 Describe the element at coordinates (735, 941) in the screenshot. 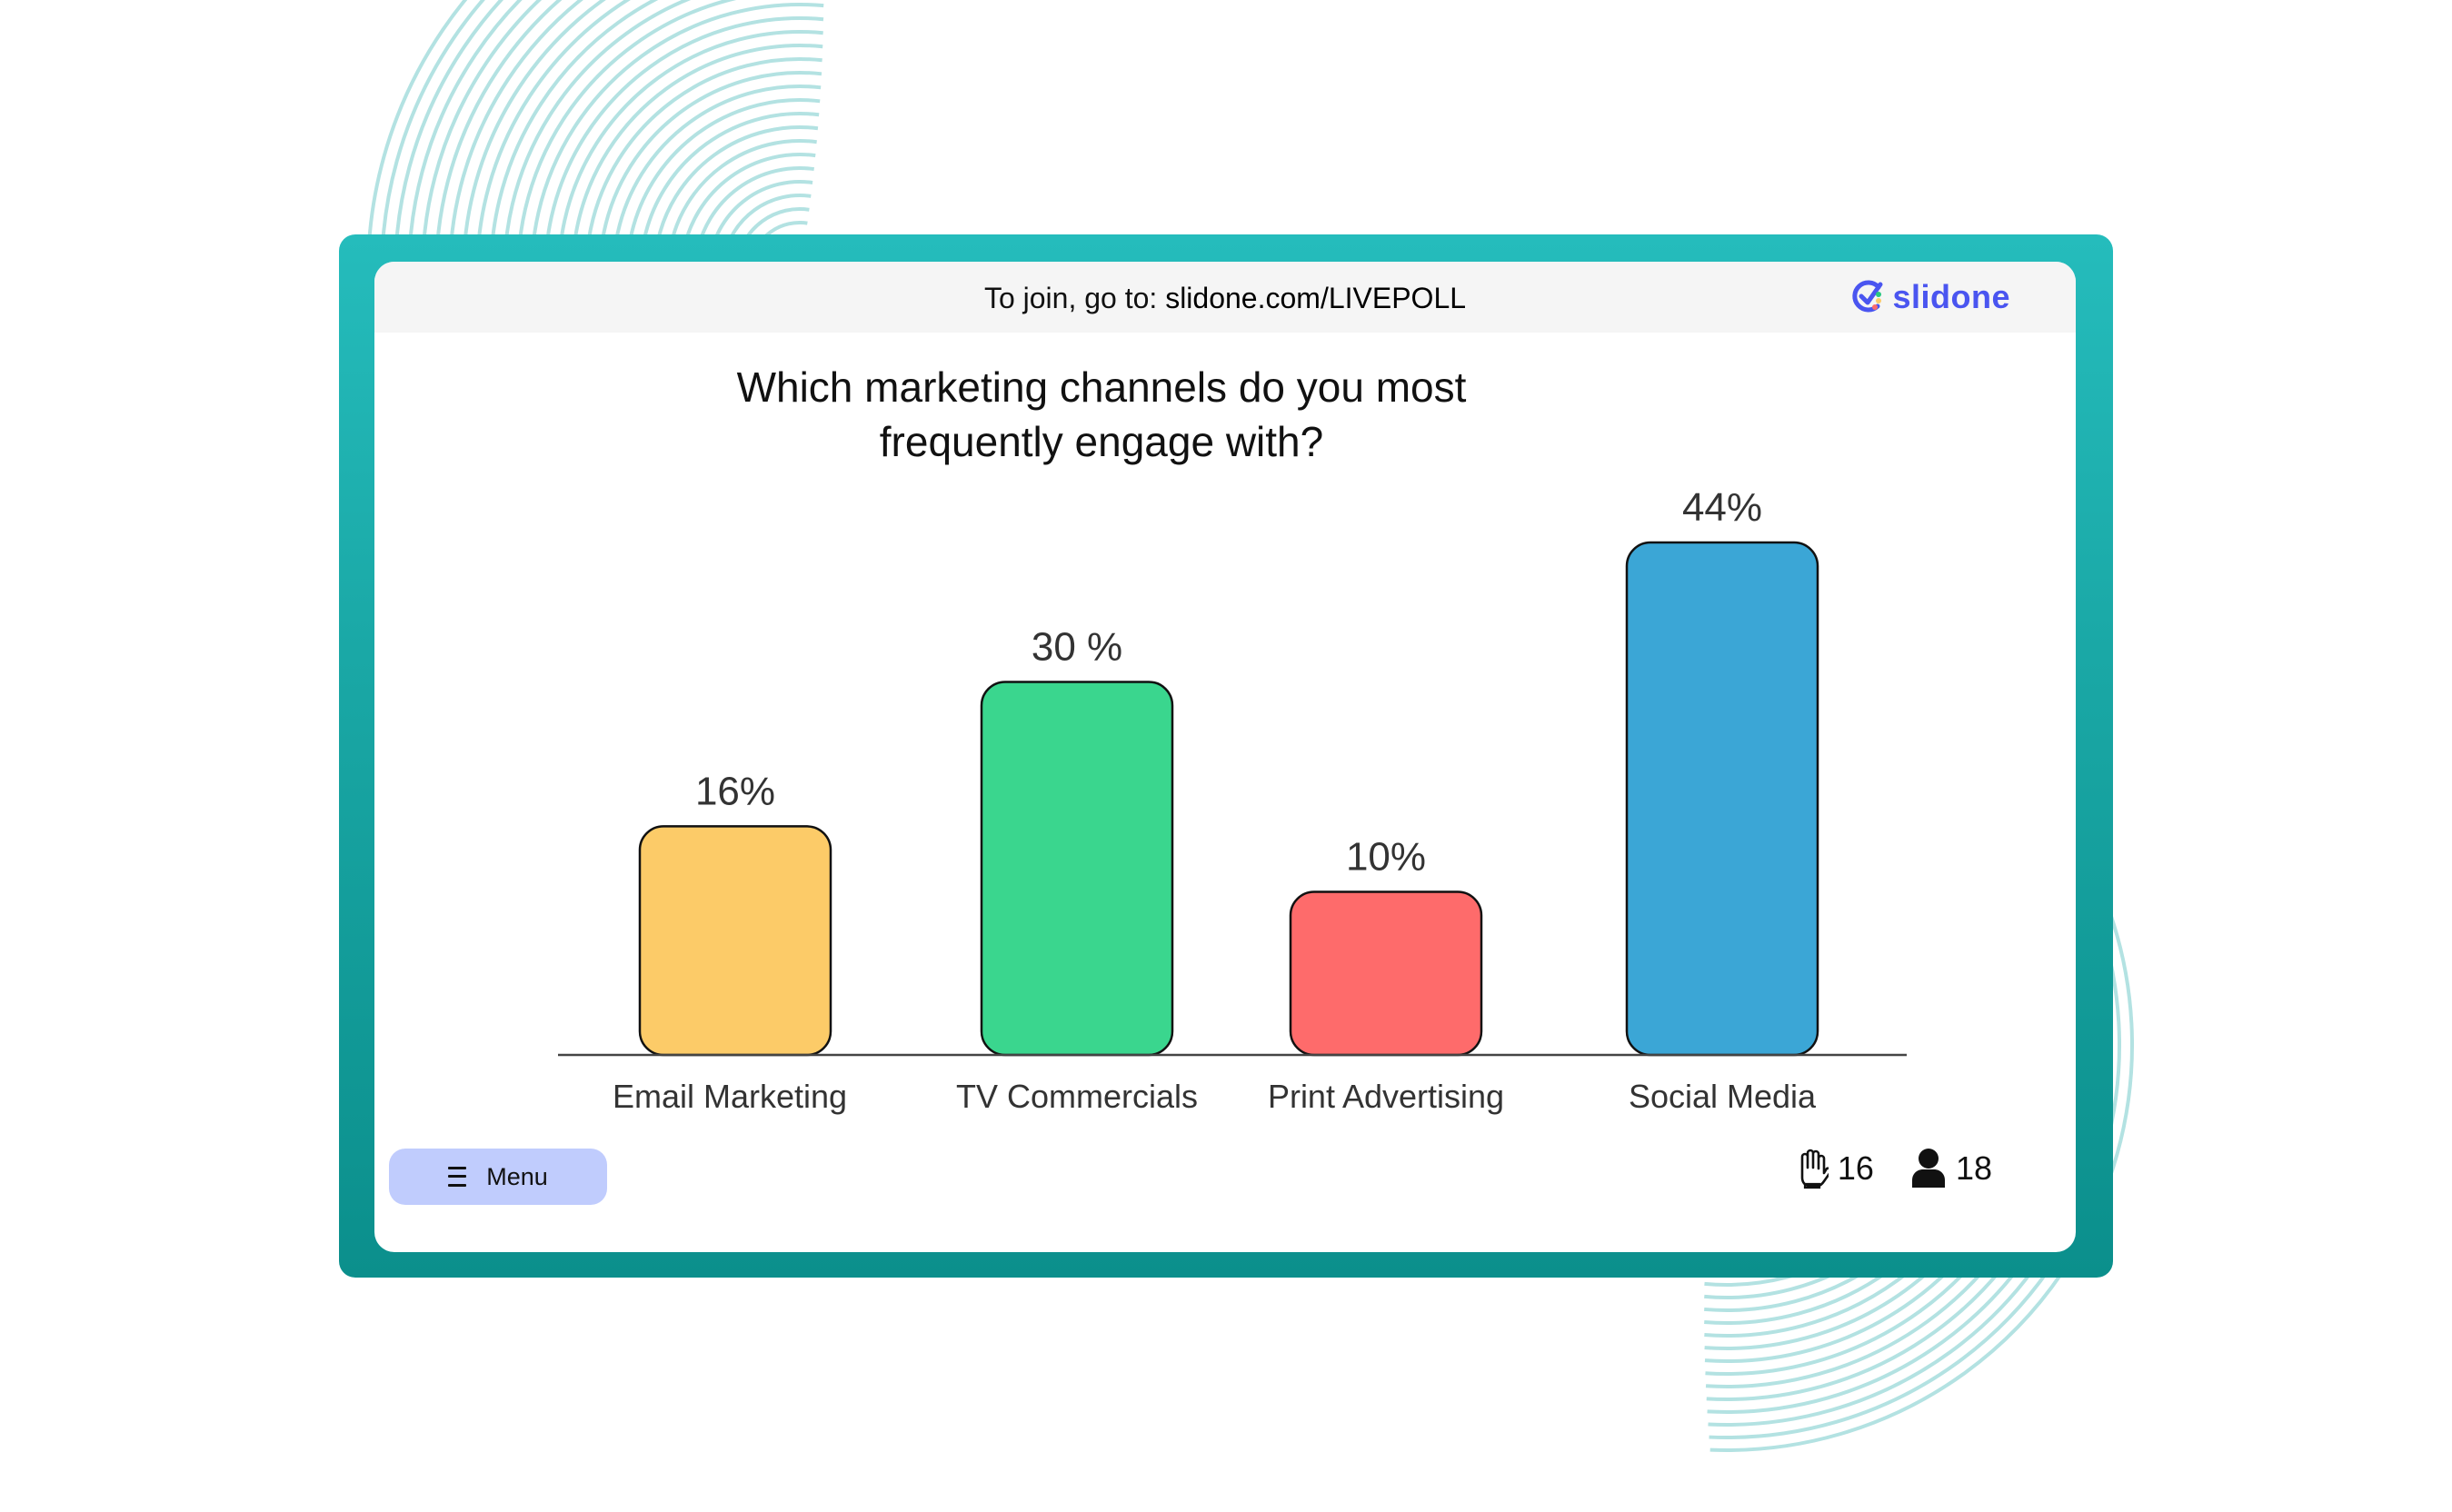

I see `bar-email-marketing` at that location.